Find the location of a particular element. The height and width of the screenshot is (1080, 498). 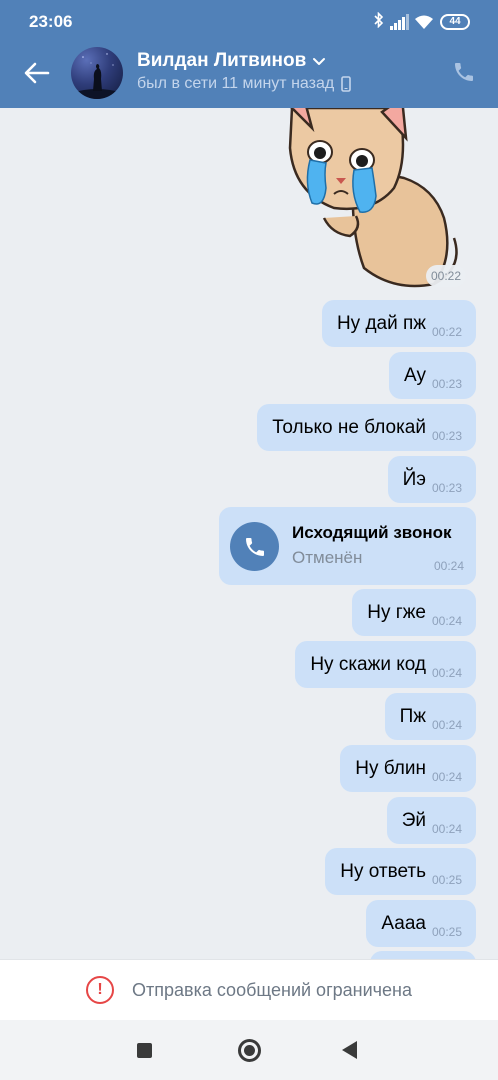

message-bubble: Пж 00:24 is located at coordinates (430, 716).